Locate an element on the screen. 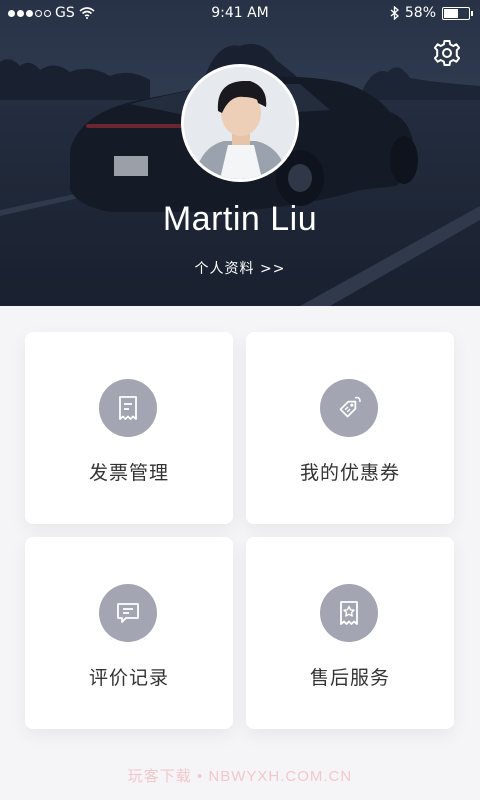 The height and width of the screenshot is (800, 480). battery-percent: 58% is located at coordinates (420, 13).